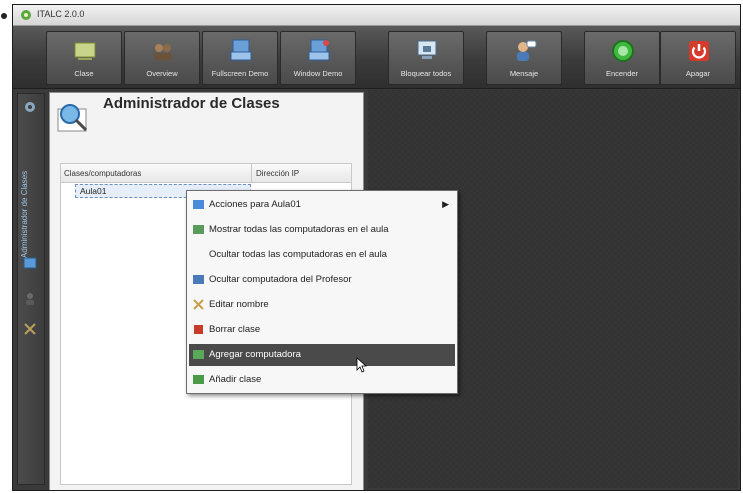 This screenshot has height=493, width=743. What do you see at coordinates (362, 365) in the screenshot?
I see `mouse-cursor-icon` at bounding box center [362, 365].